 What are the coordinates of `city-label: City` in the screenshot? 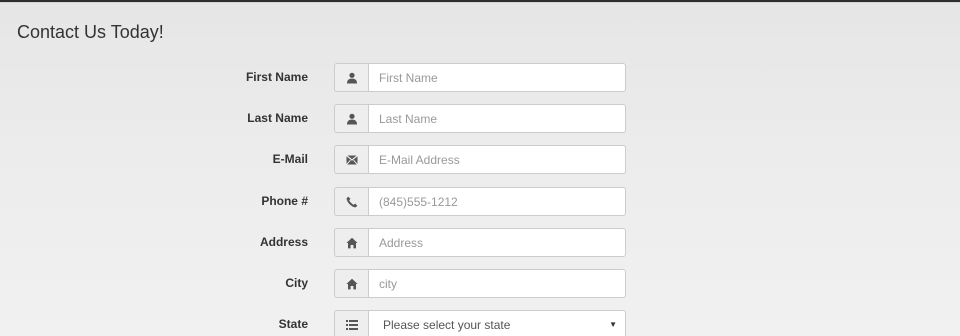 It's located at (296, 283).